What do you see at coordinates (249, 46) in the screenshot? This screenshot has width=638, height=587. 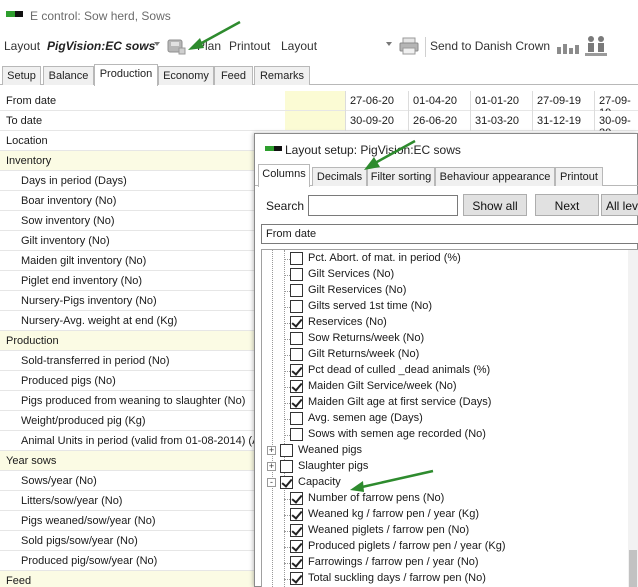 I see `printout-button: Printout` at bounding box center [249, 46].